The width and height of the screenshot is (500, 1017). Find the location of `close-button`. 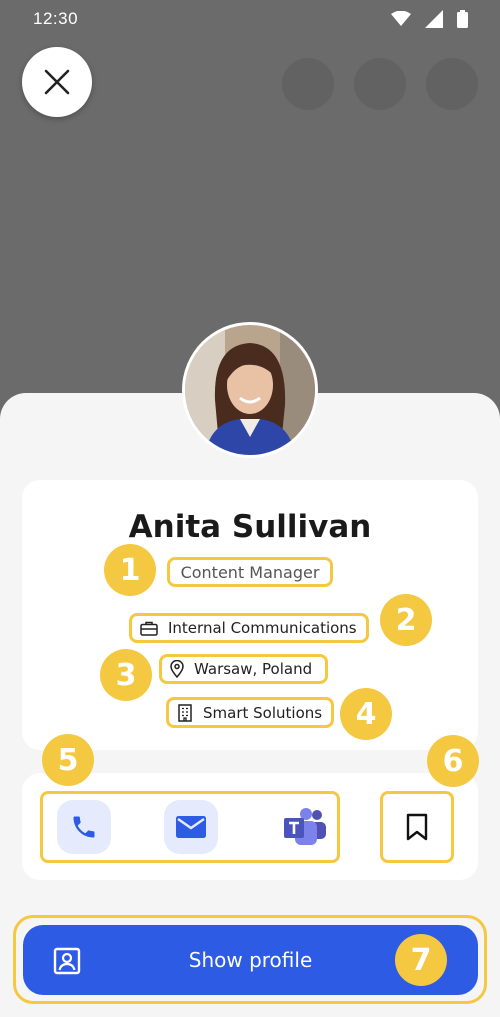

close-button is located at coordinates (57, 82).